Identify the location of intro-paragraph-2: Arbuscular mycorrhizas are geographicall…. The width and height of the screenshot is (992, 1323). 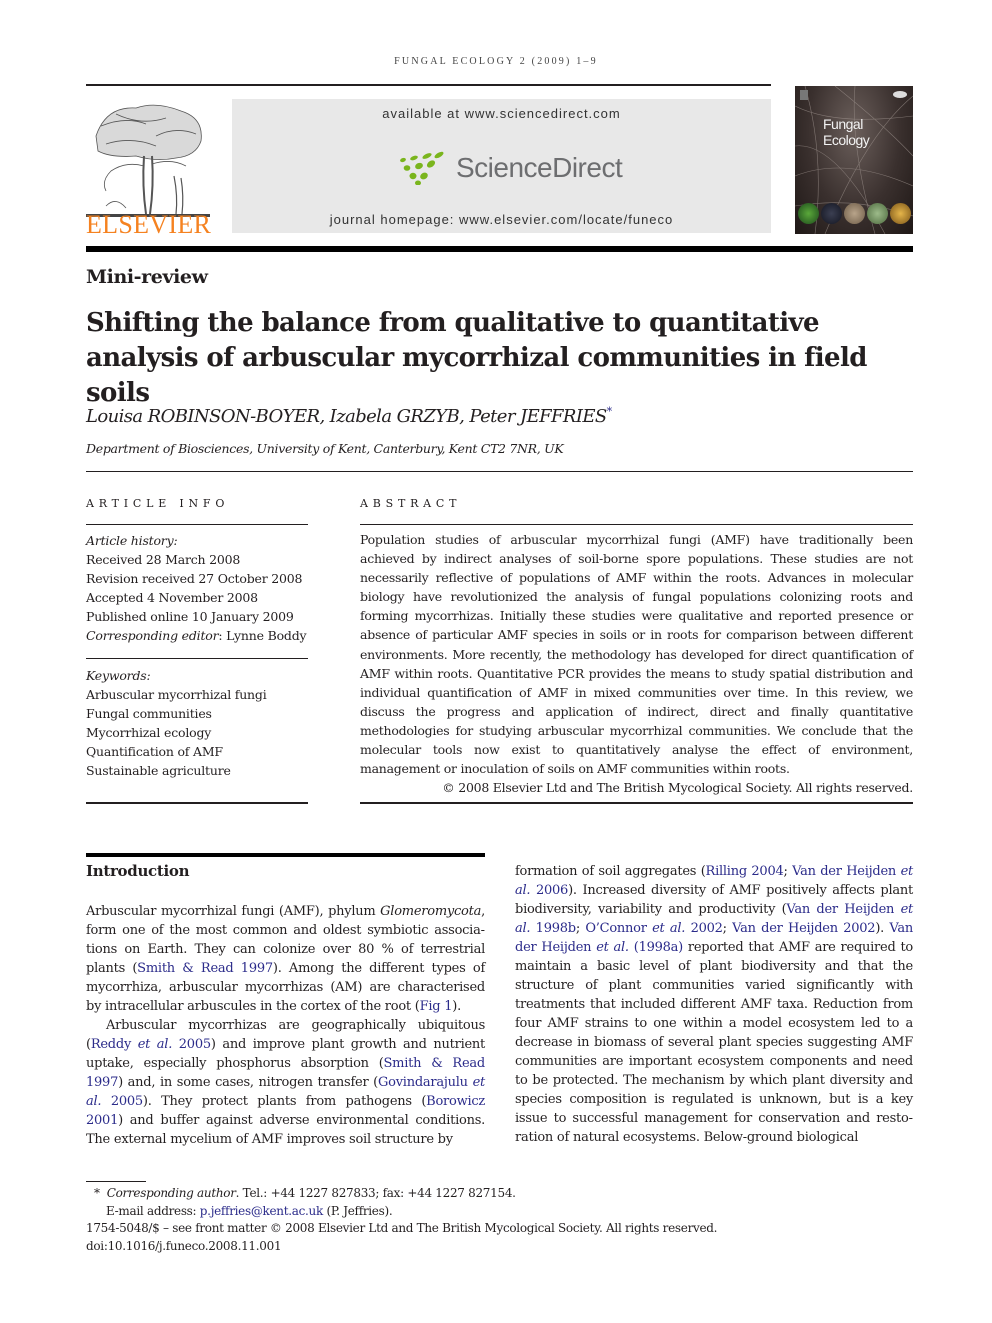
(285, 1082).